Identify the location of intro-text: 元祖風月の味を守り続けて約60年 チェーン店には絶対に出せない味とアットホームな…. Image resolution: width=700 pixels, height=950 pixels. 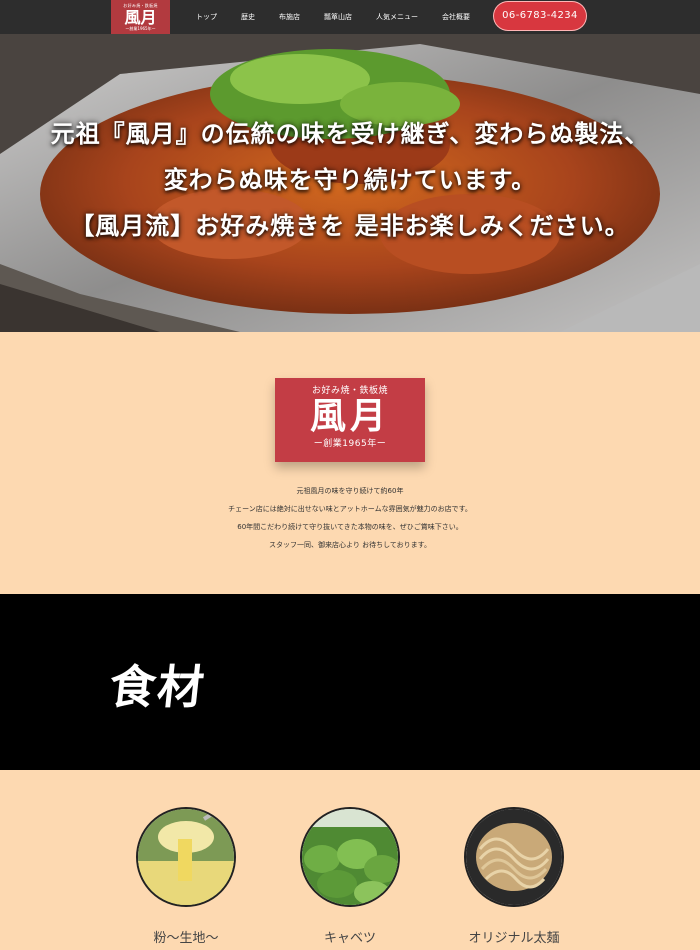
(350, 518).